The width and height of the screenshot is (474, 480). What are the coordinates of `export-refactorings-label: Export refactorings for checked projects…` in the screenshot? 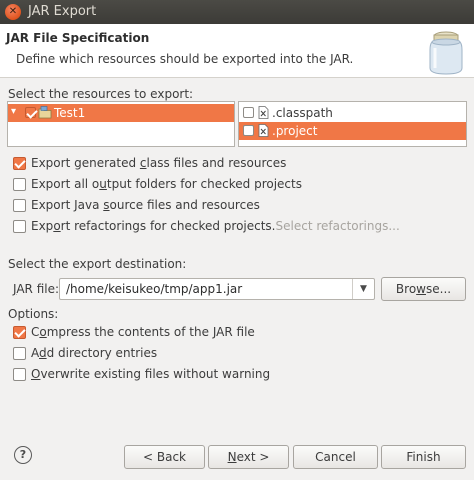 It's located at (215, 226).